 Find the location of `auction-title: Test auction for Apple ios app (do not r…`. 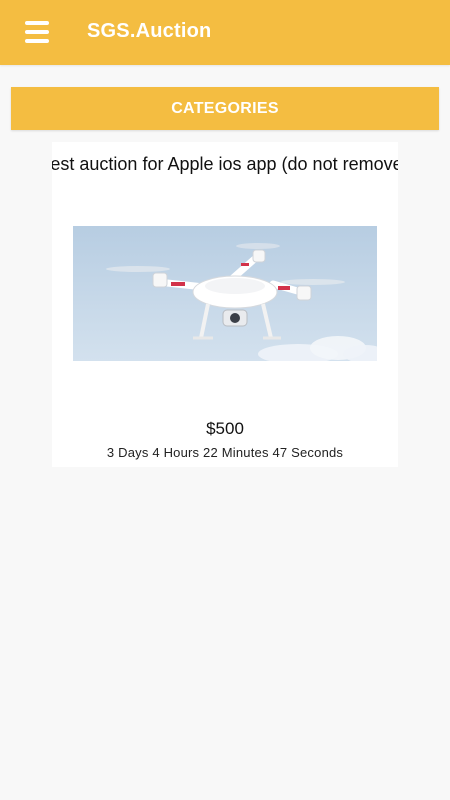

auction-title: Test auction for Apple ios app (do not r… is located at coordinates (225, 164).